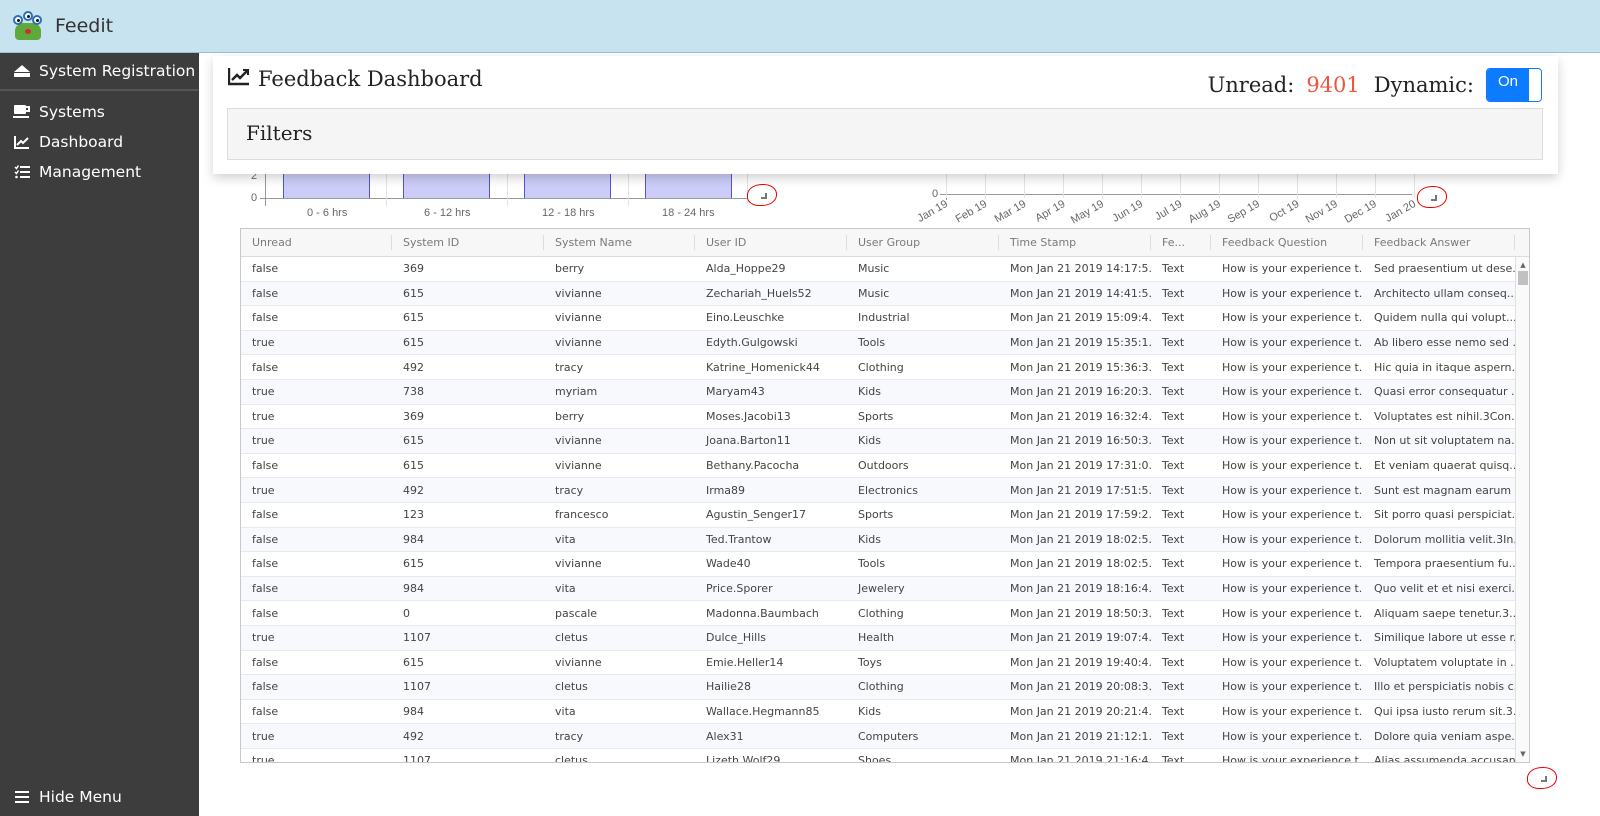 Image resolution: width=1600 pixels, height=816 pixels. I want to click on dashboard-title: Feedback Dashboard, so click(370, 79).